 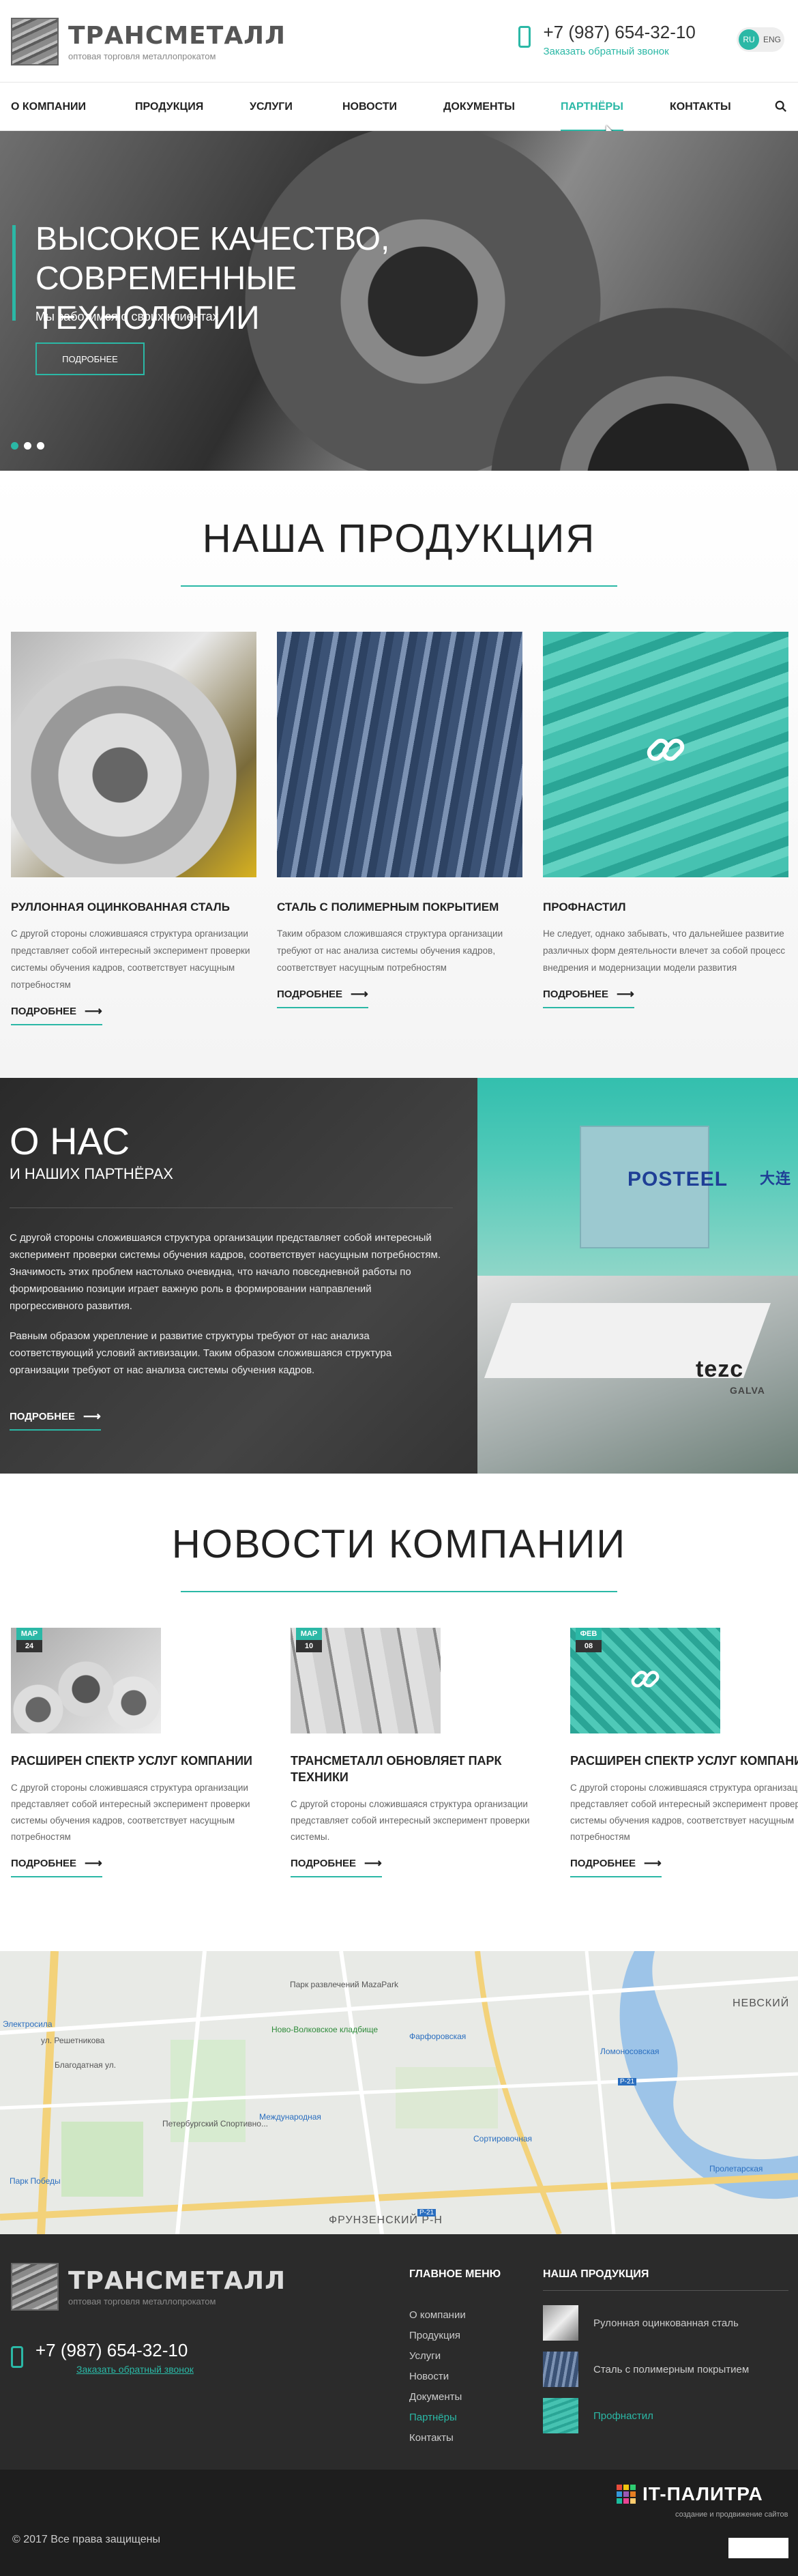 What do you see at coordinates (35, 41) in the screenshot?
I see `logo-mark` at bounding box center [35, 41].